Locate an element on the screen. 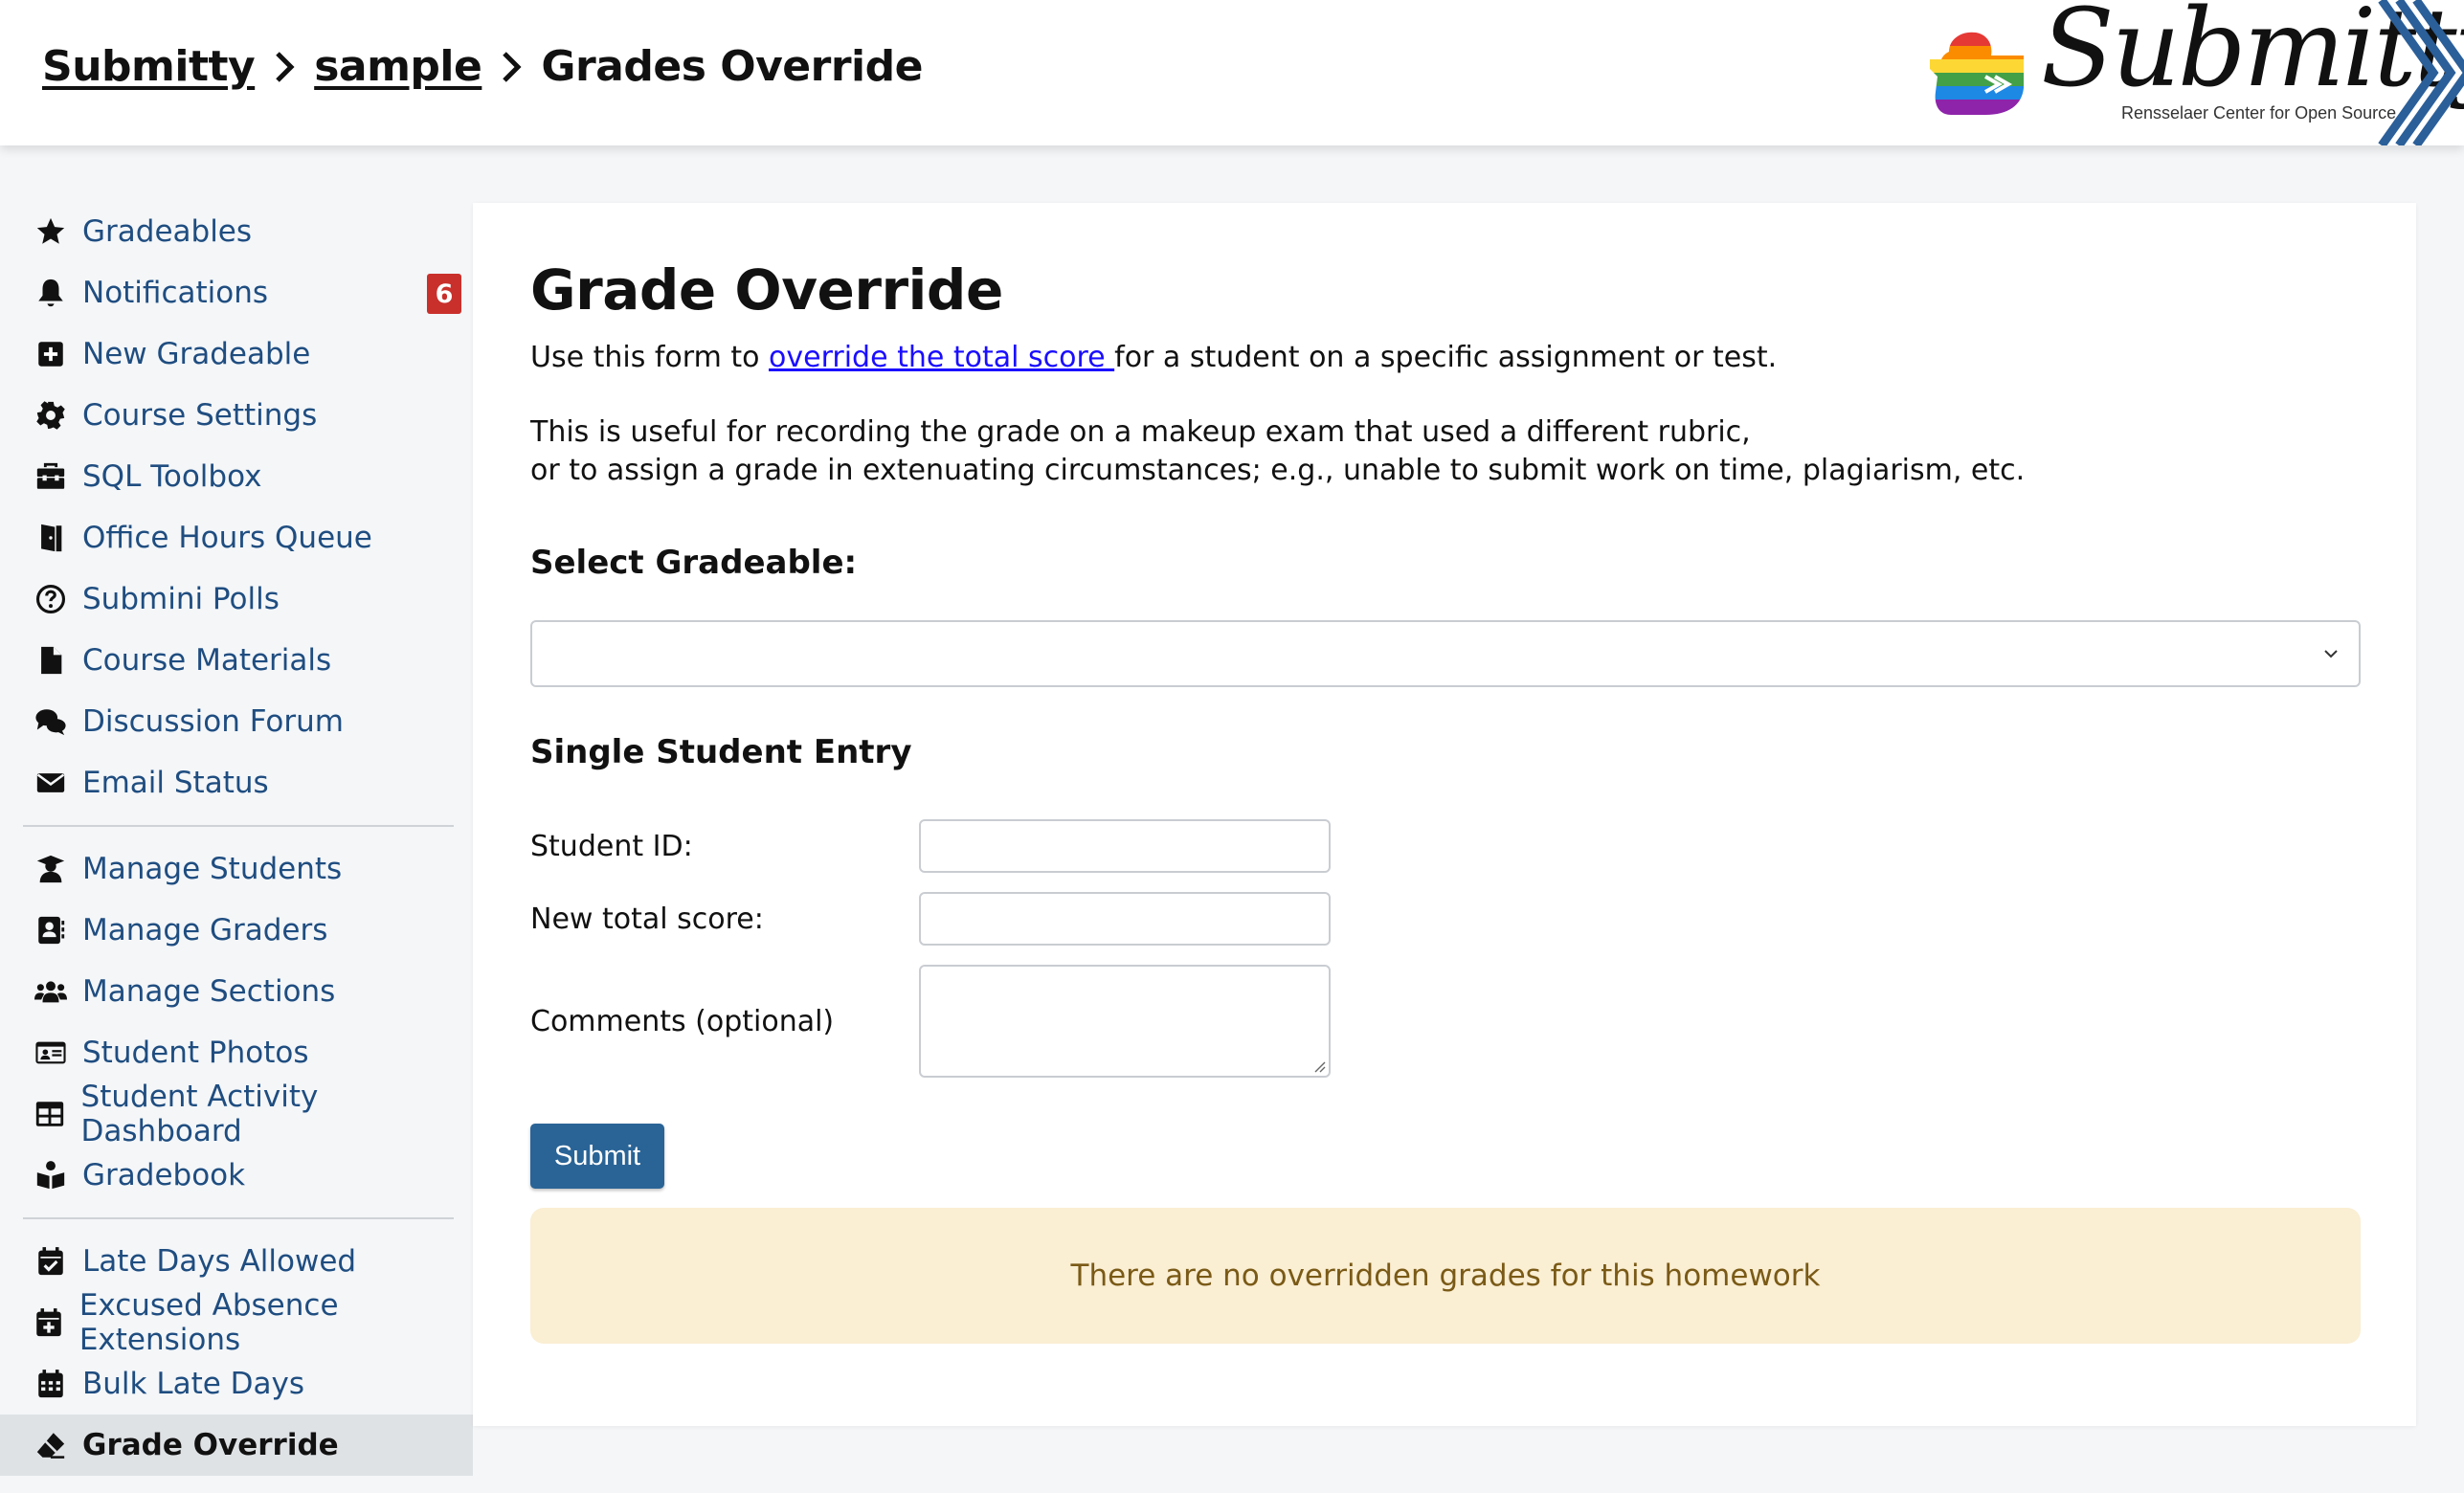 Image resolution: width=2464 pixels, height=1493 pixels. breadcrumb-link-submitty: Submitty is located at coordinates (149, 66).